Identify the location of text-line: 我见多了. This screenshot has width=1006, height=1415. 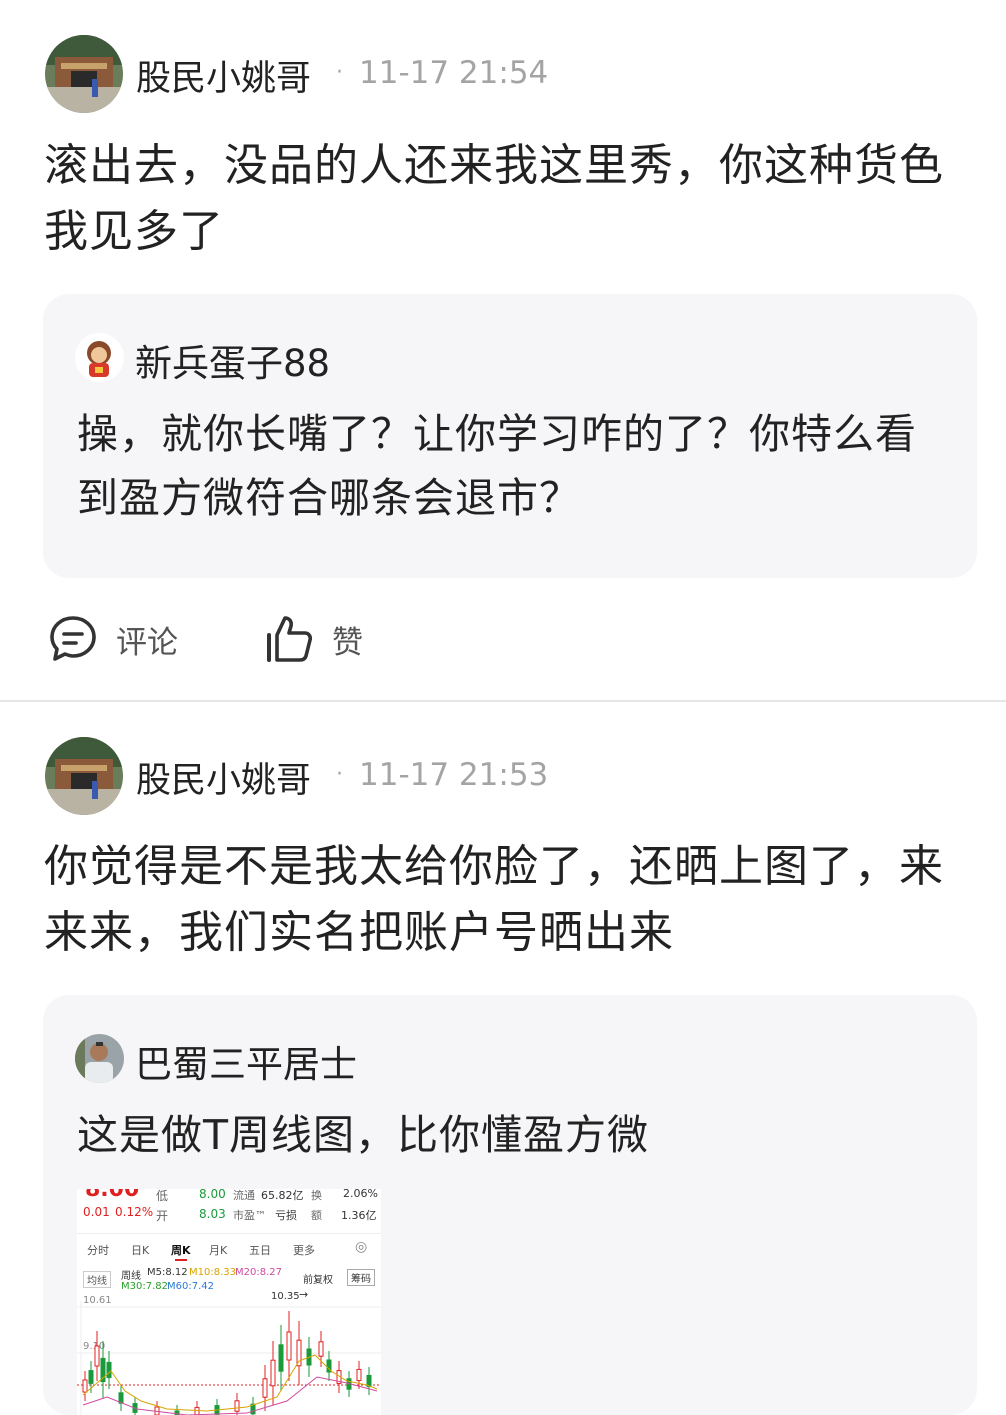
(134, 231).